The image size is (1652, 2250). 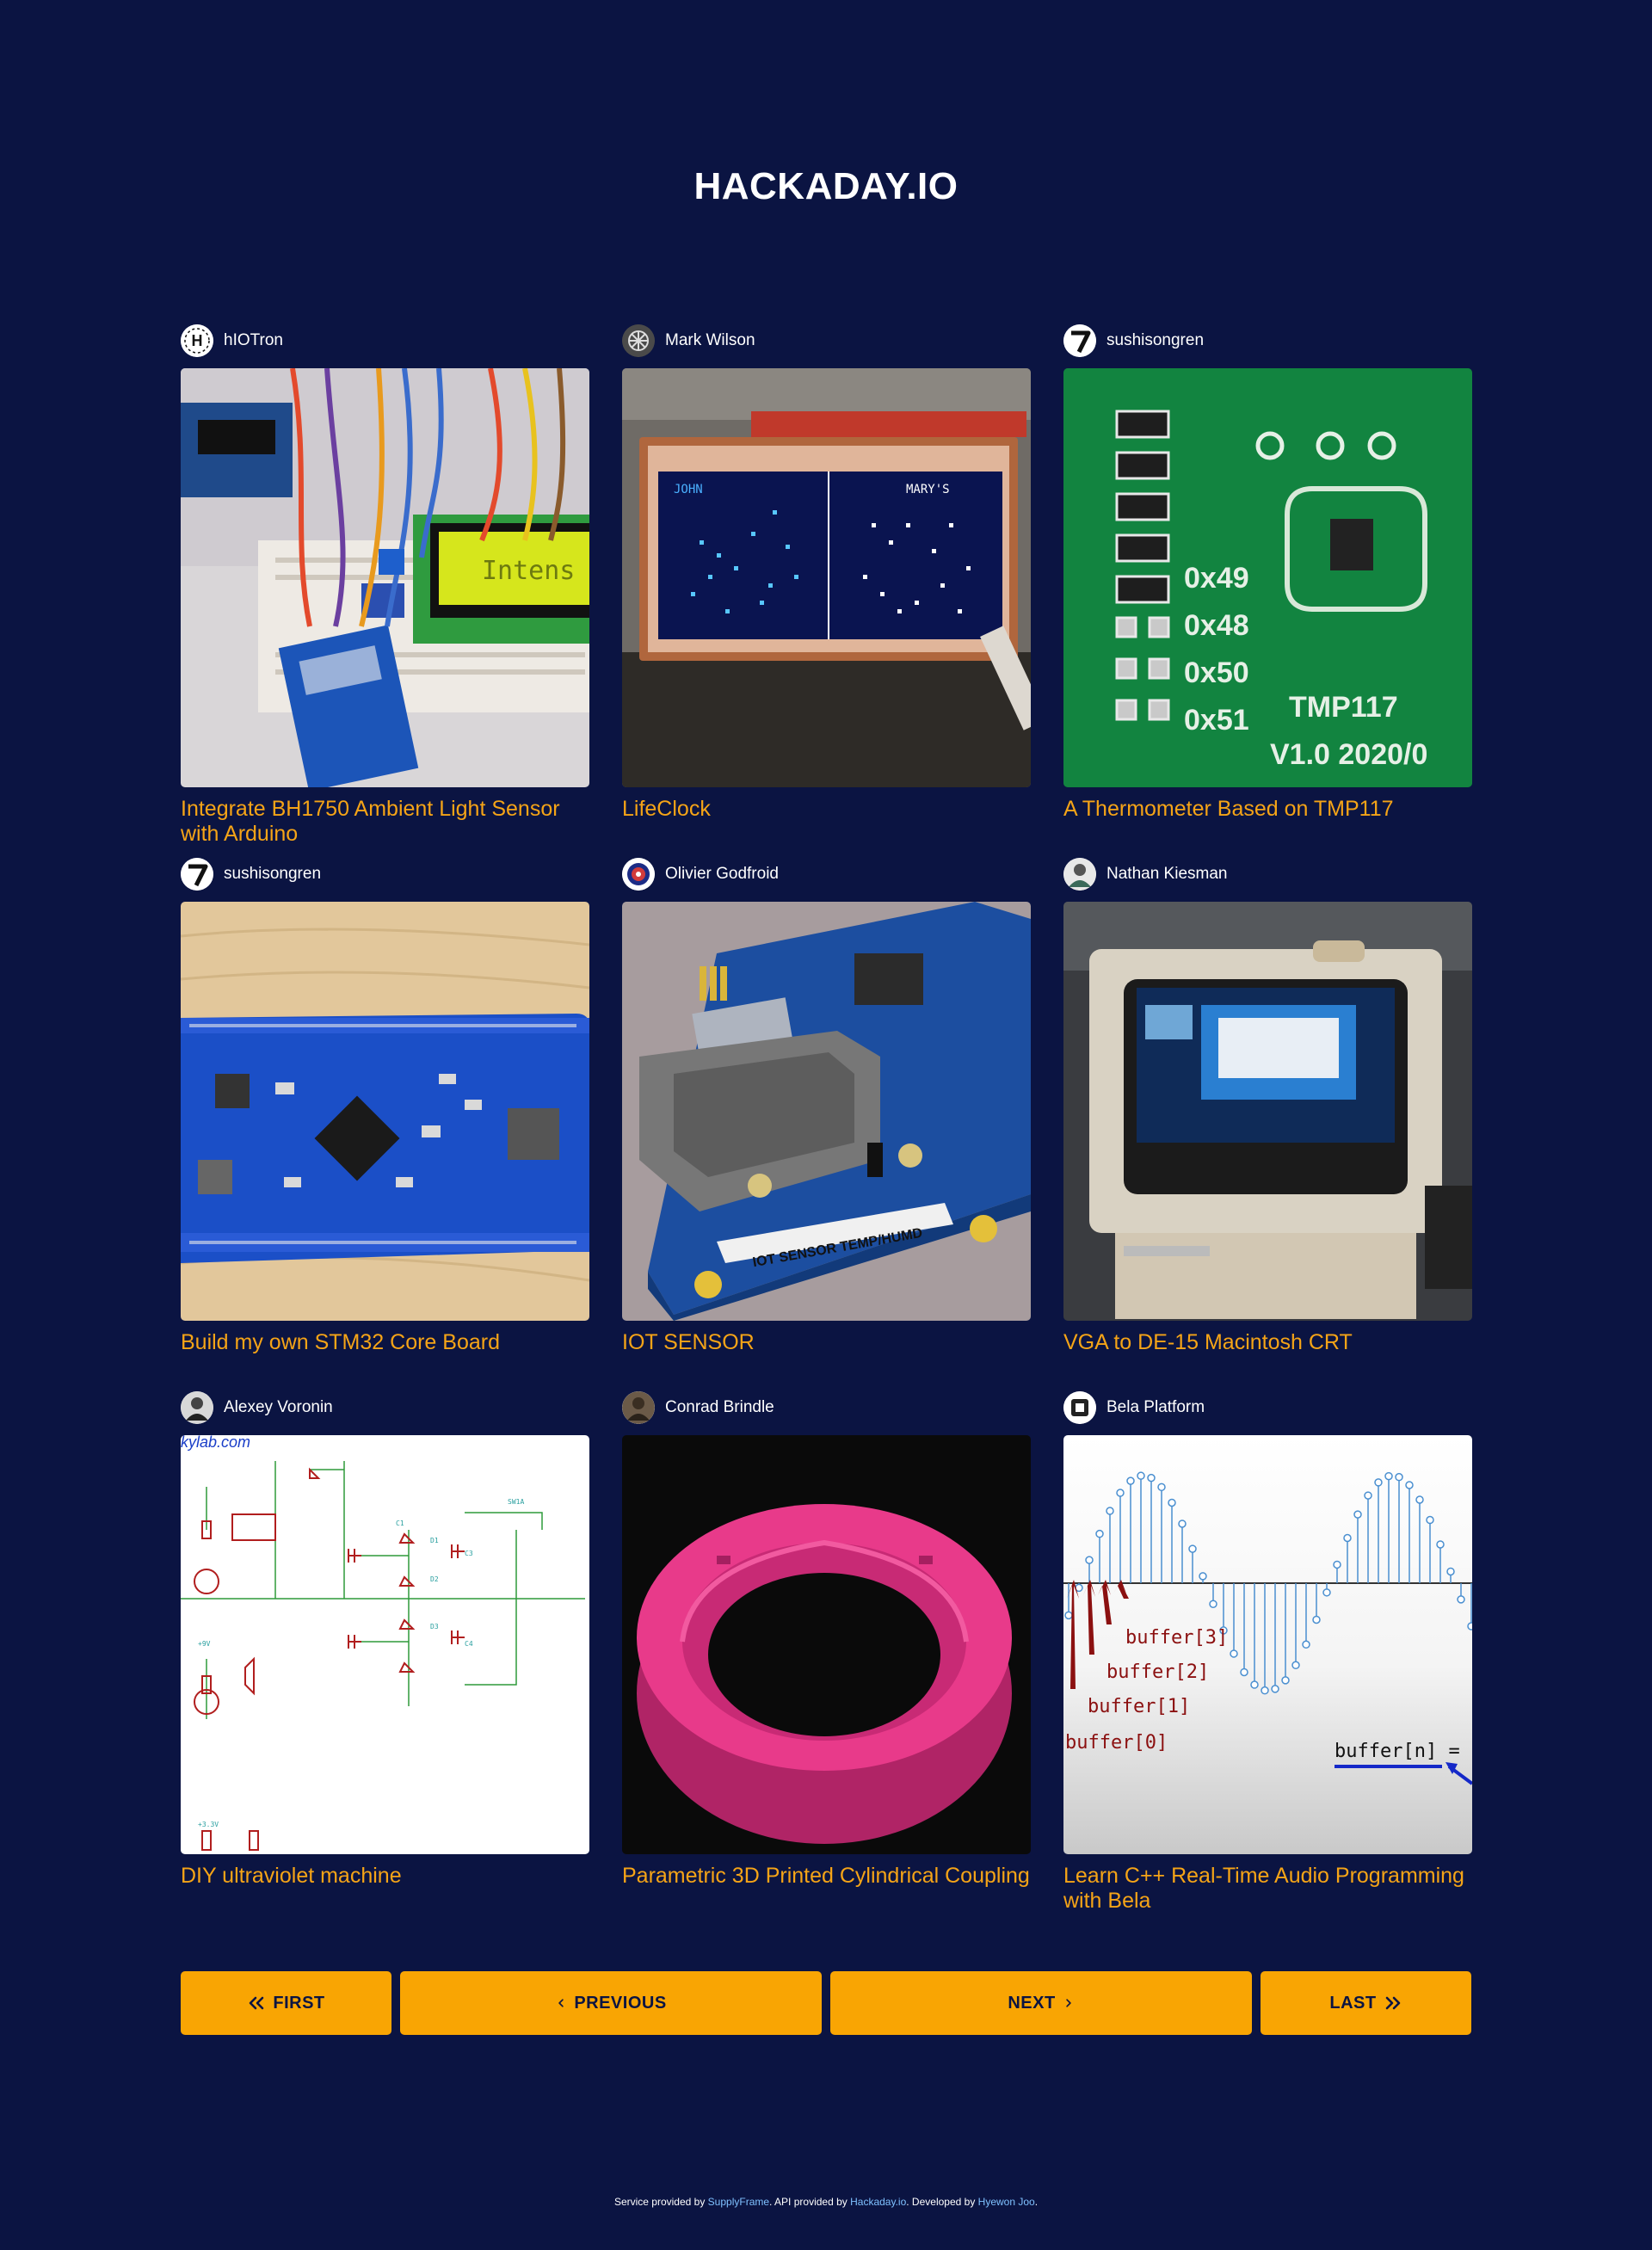 I want to click on svg-text: +9V, so click(x=204, y=1644).